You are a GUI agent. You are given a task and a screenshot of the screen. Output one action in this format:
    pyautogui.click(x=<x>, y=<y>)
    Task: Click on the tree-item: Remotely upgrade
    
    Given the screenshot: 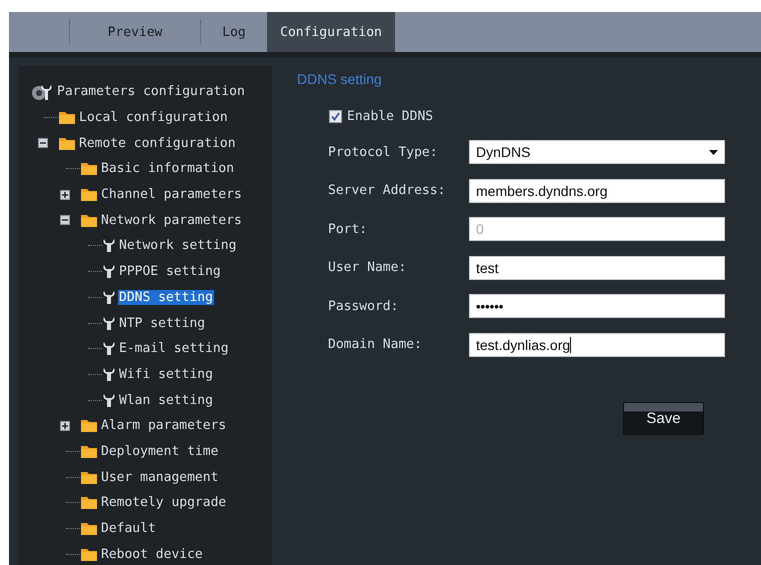 What is the action you would take?
    pyautogui.click(x=164, y=502)
    